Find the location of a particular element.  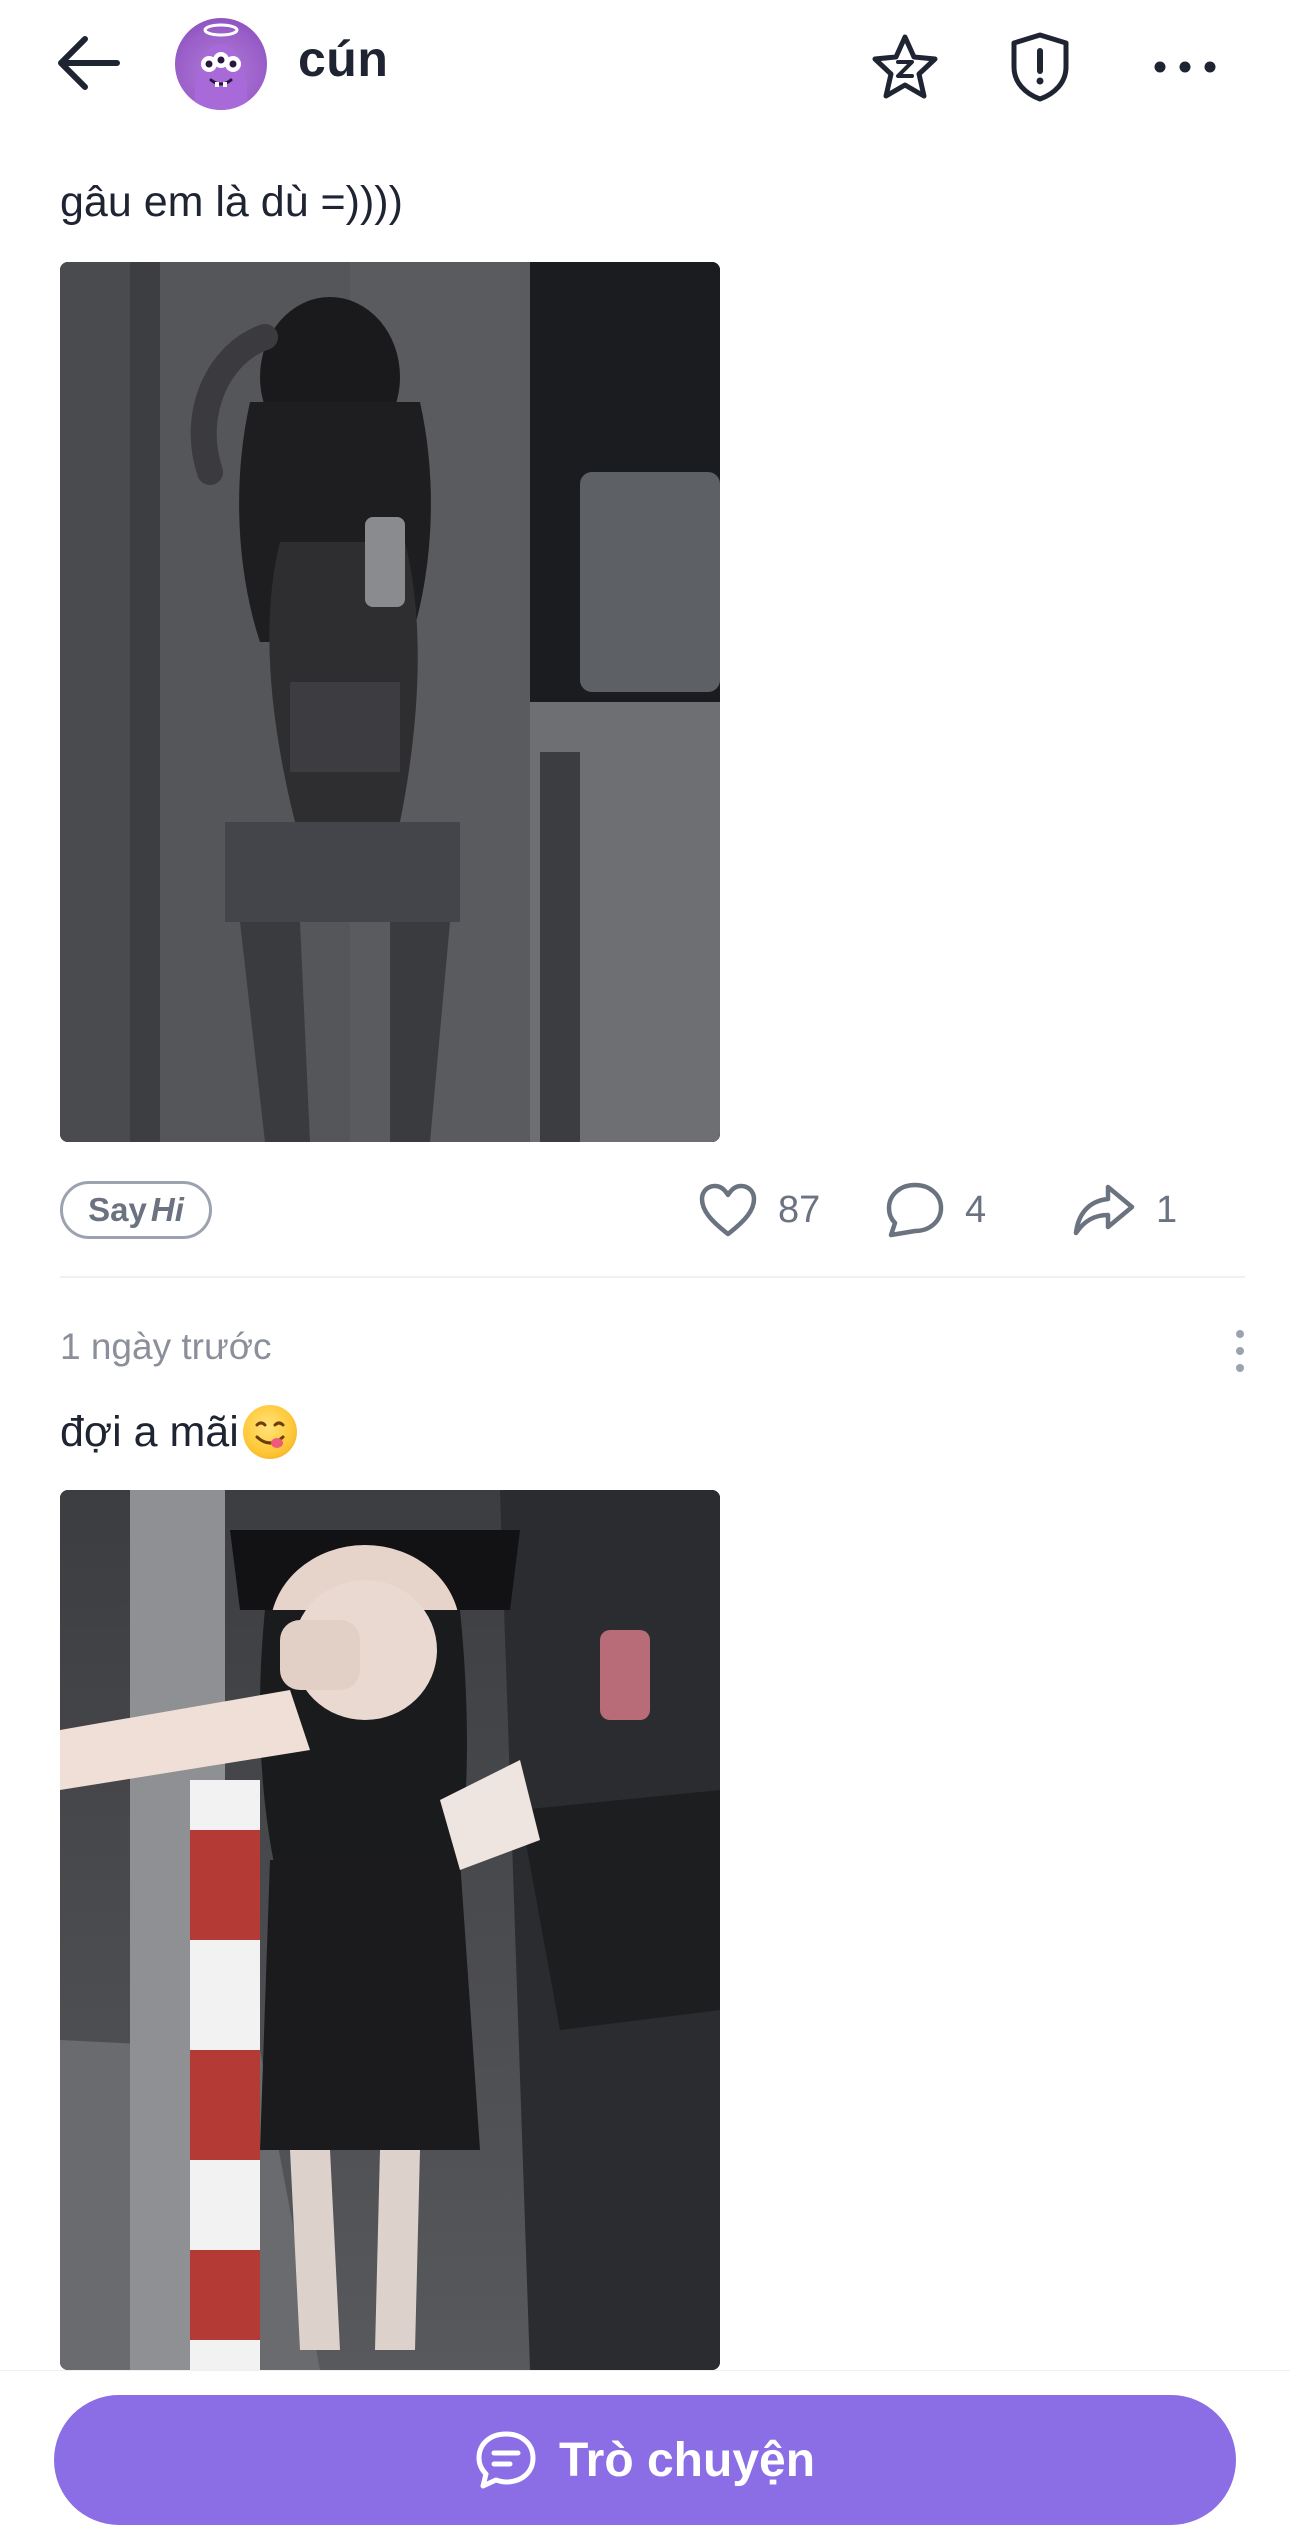

monster-avatar-icon is located at coordinates (221, 66).